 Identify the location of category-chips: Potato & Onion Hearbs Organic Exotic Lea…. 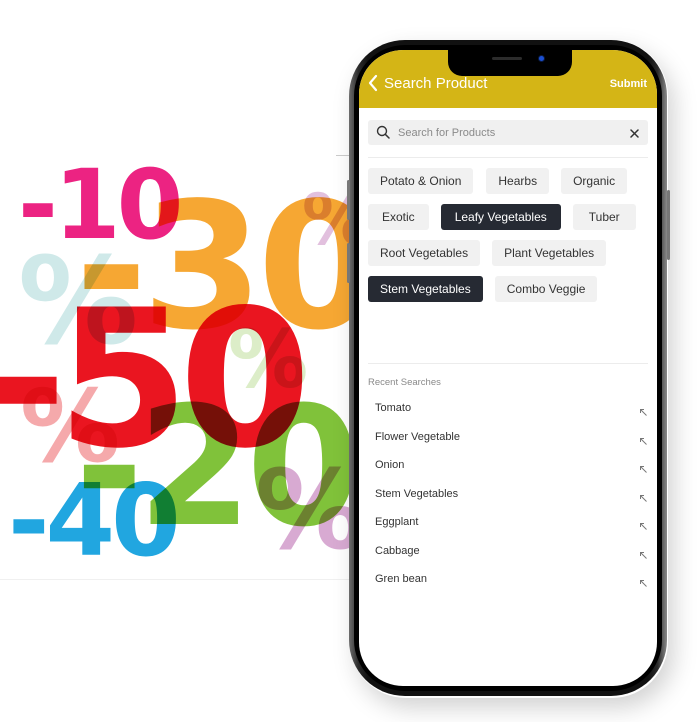
(508, 240).